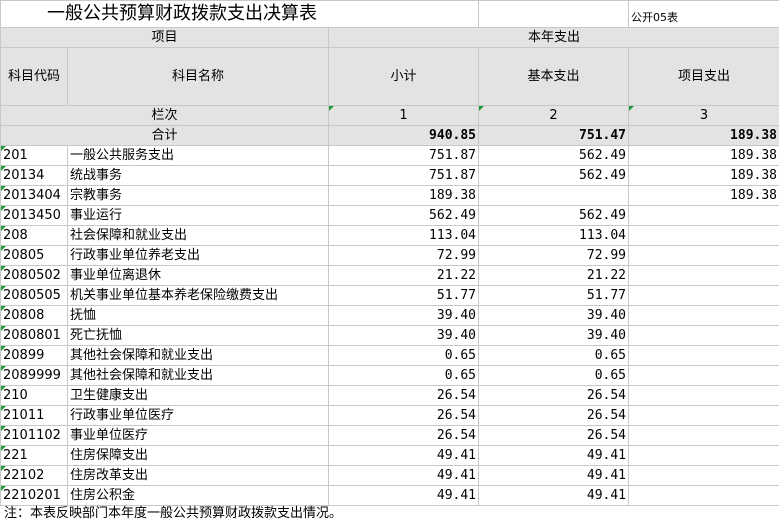 The image size is (779, 525). Describe the element at coordinates (198, 275) in the screenshot. I see `cell-name: 事业单位离退休` at that location.